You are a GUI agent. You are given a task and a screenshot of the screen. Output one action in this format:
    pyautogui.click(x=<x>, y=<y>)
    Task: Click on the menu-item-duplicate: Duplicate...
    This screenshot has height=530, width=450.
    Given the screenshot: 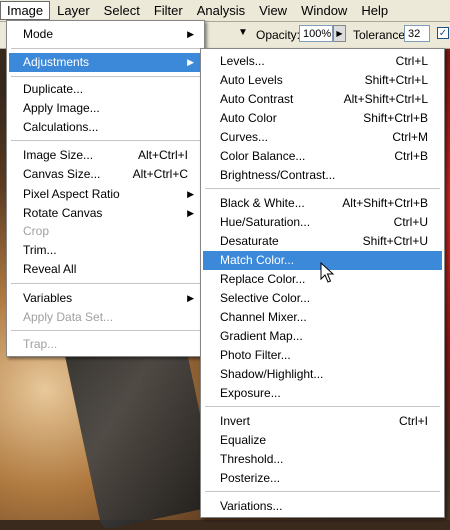 What is the action you would take?
    pyautogui.click(x=105, y=89)
    